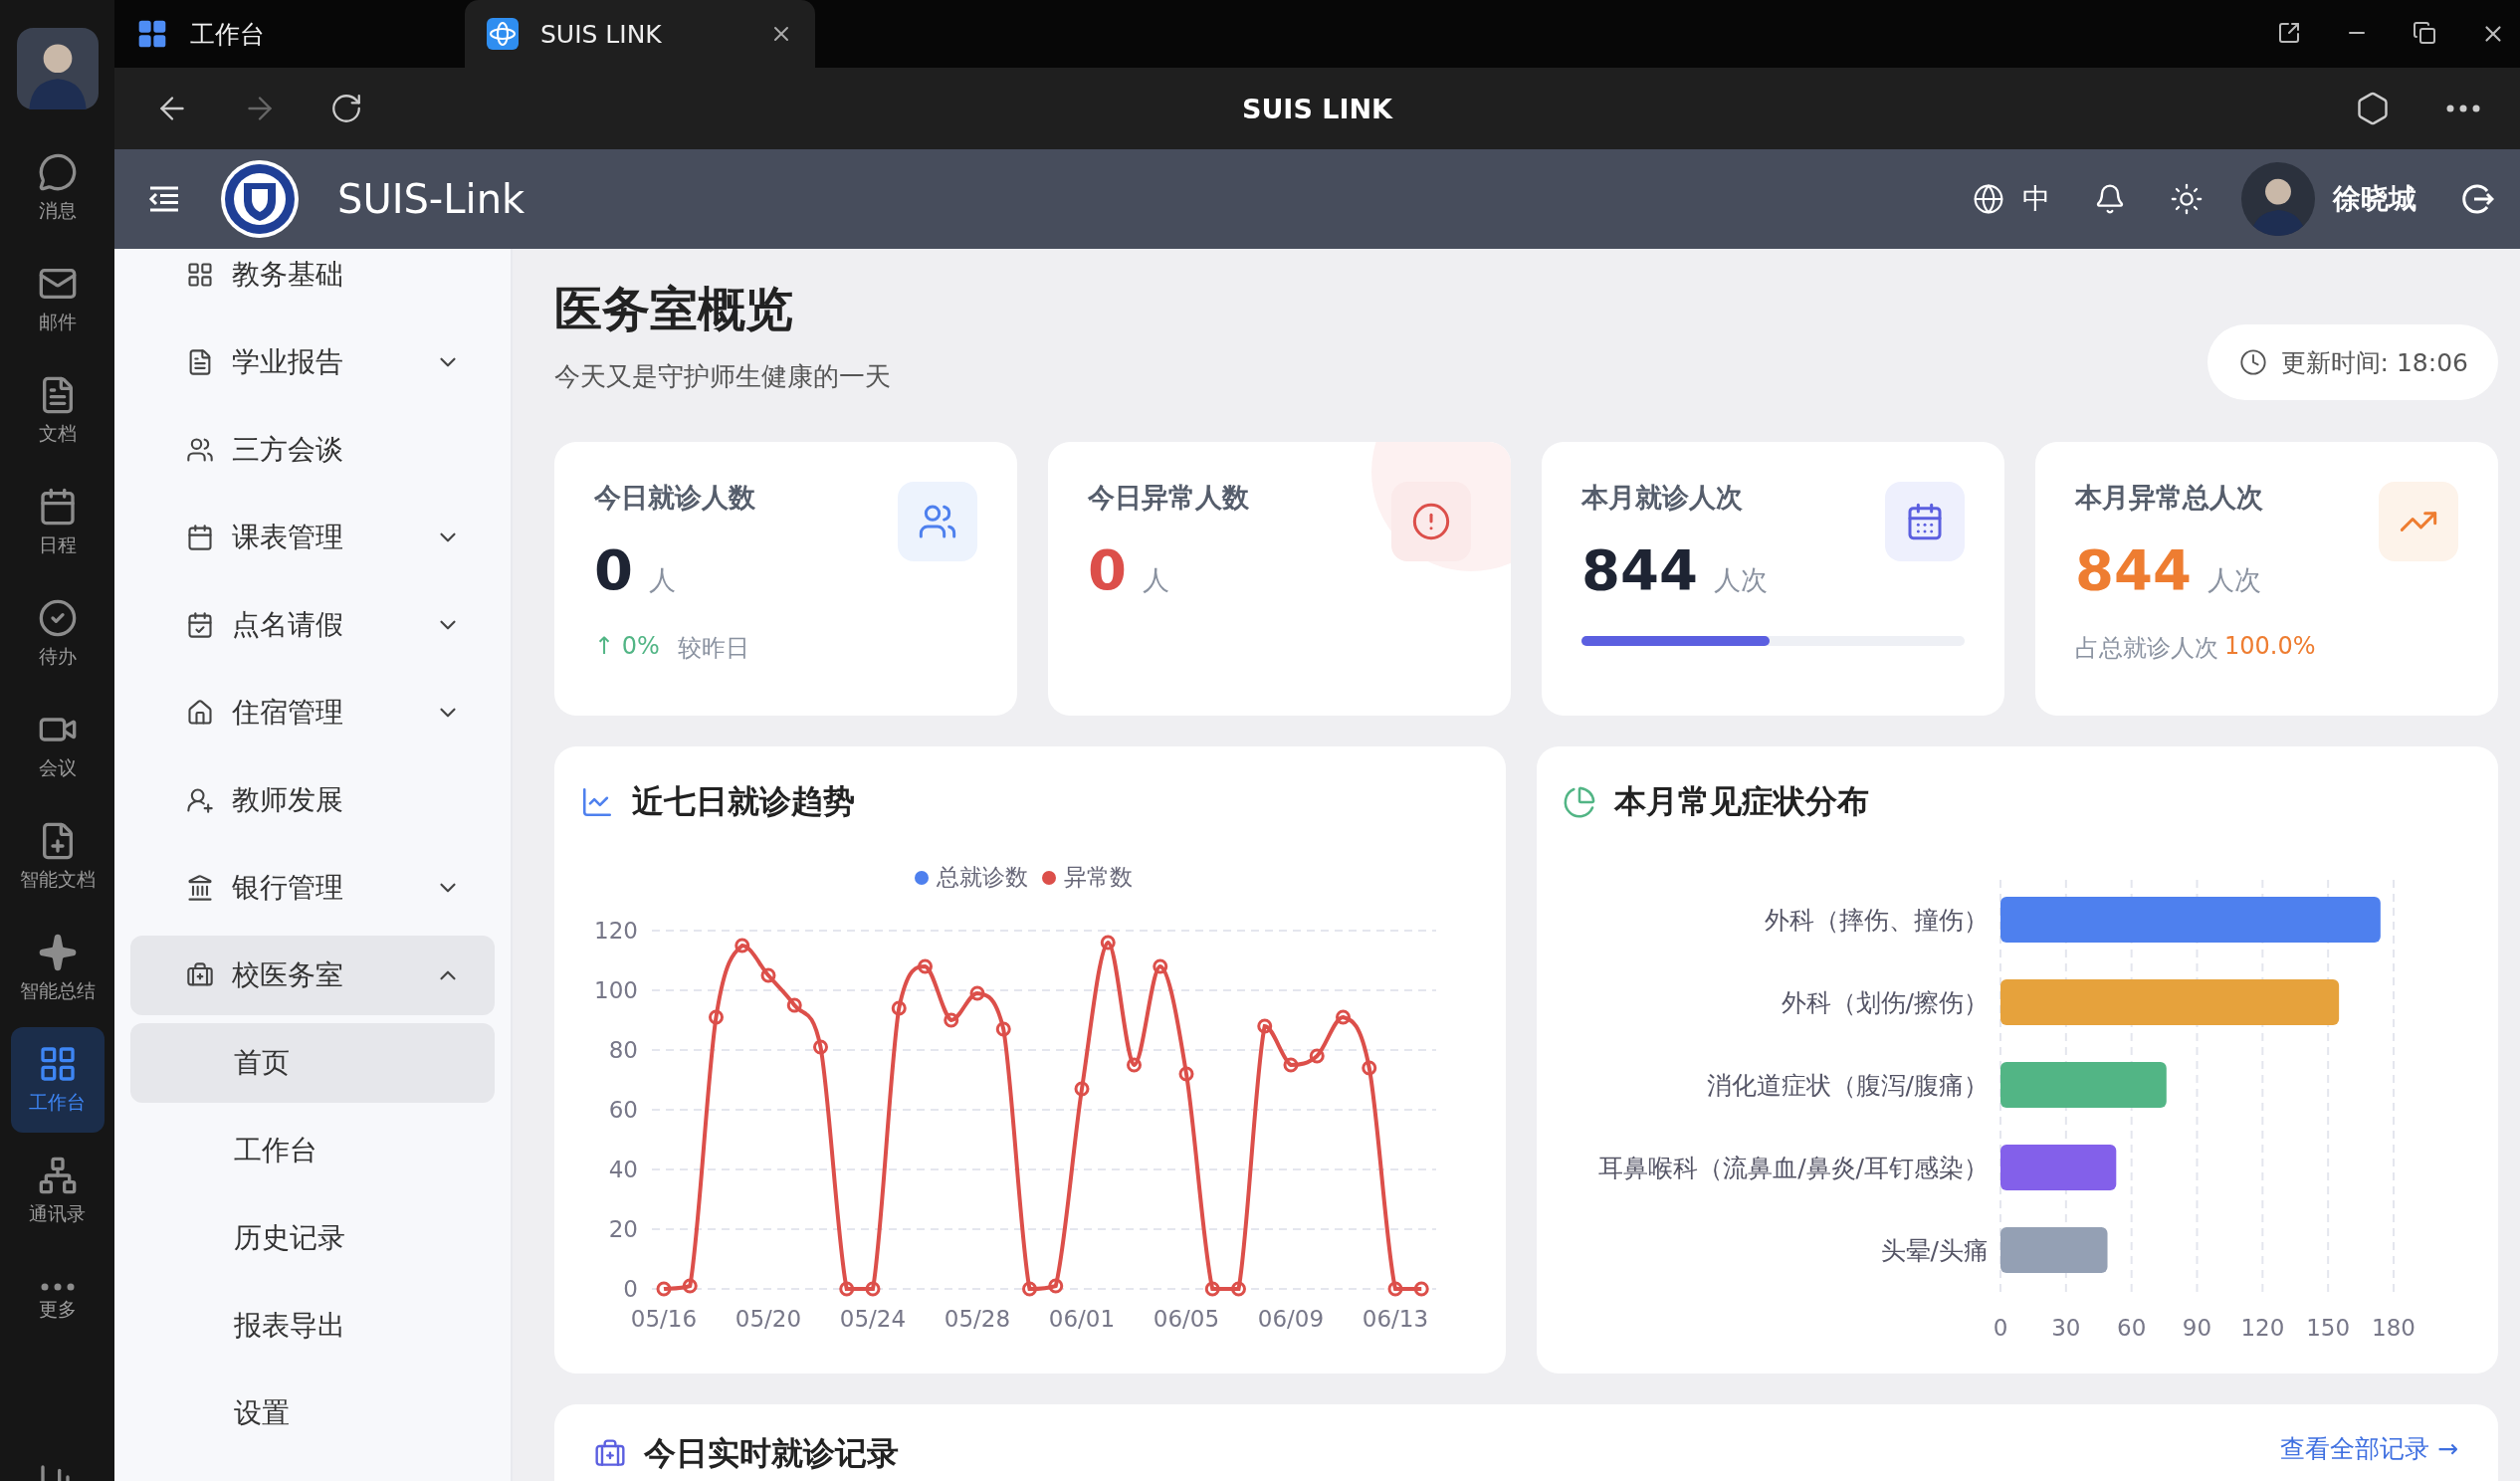 This screenshot has width=2520, height=1481. Describe the element at coordinates (57, 522) in the screenshot. I see `rail-item: 日程` at that location.